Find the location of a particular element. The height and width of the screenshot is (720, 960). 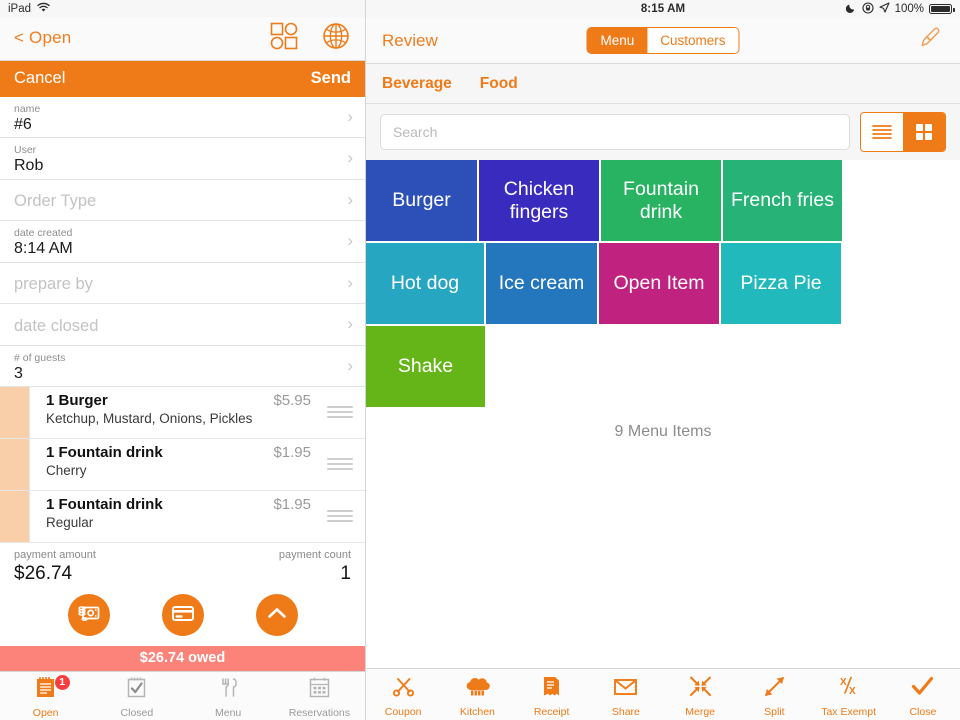

payment-count-label: payment count is located at coordinates (314, 555).